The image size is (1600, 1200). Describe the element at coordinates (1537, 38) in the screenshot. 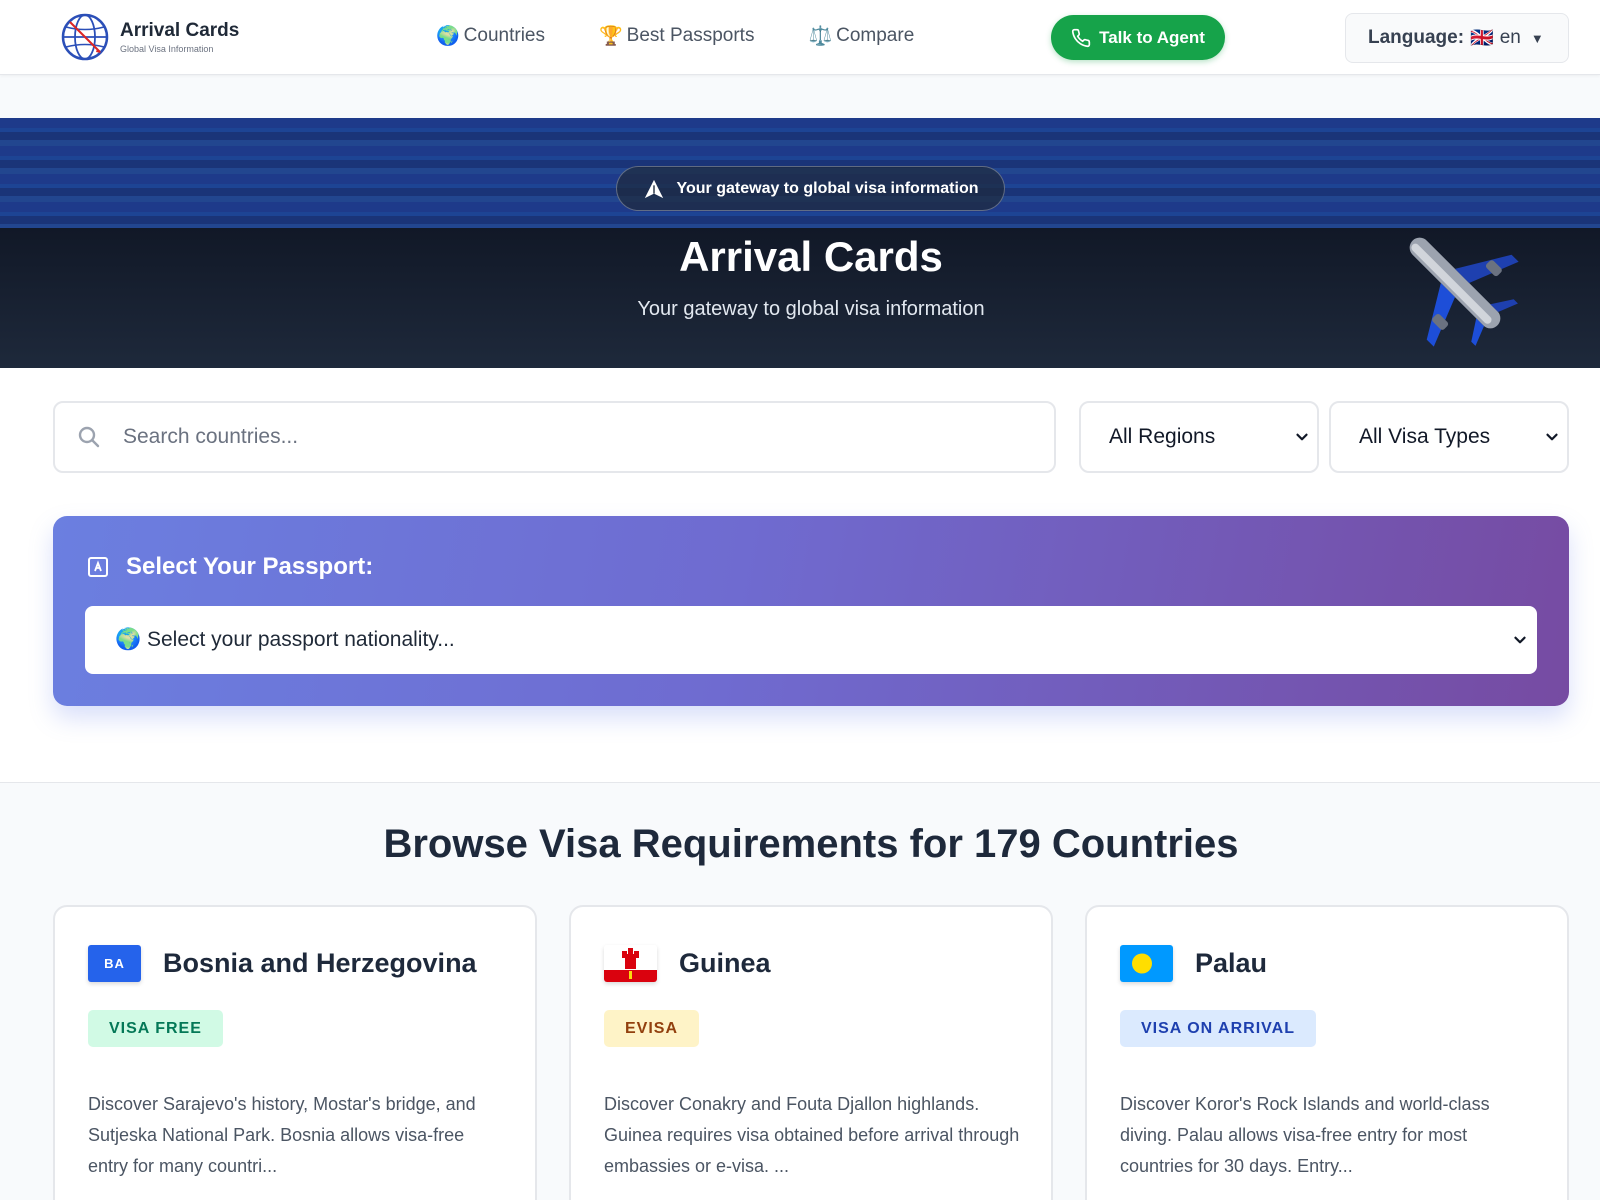

I see `caret-down-icon: ▼` at that location.